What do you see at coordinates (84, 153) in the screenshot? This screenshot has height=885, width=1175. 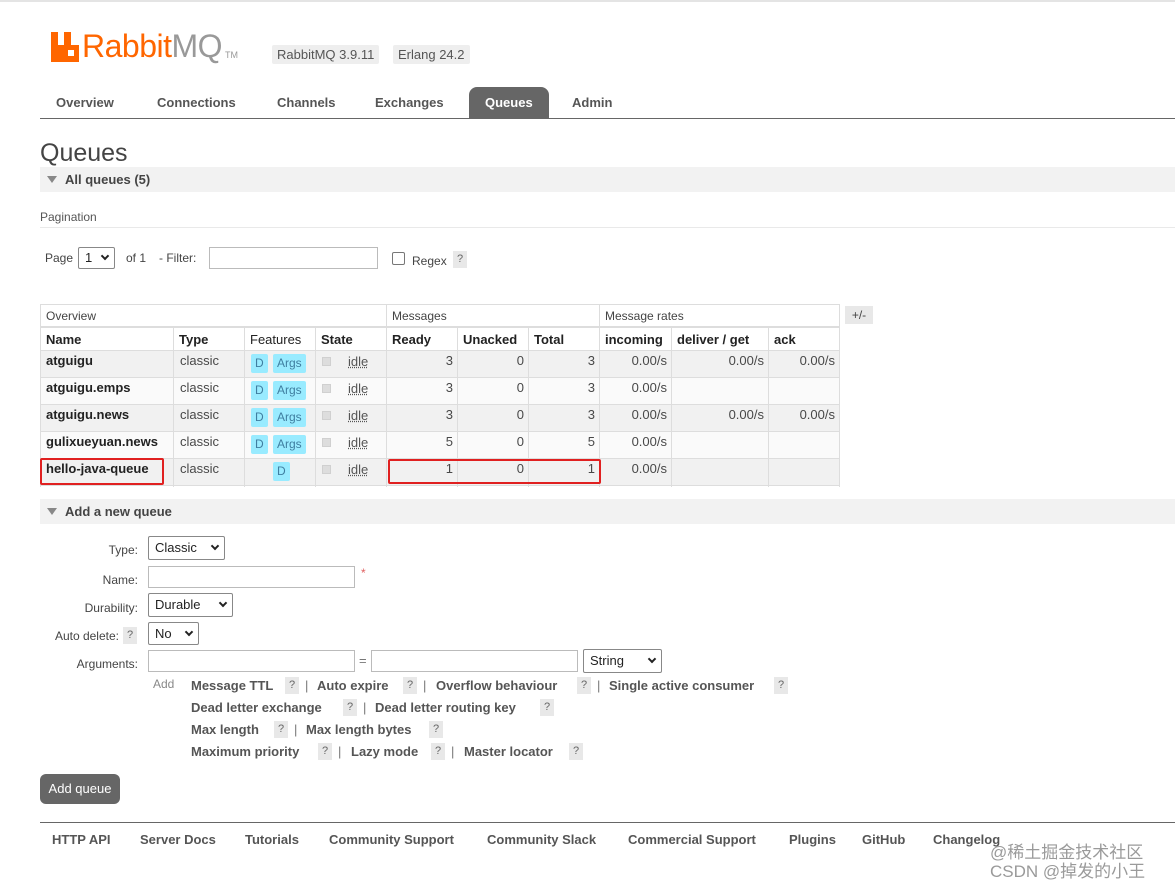 I see `page-title: Queues` at bounding box center [84, 153].